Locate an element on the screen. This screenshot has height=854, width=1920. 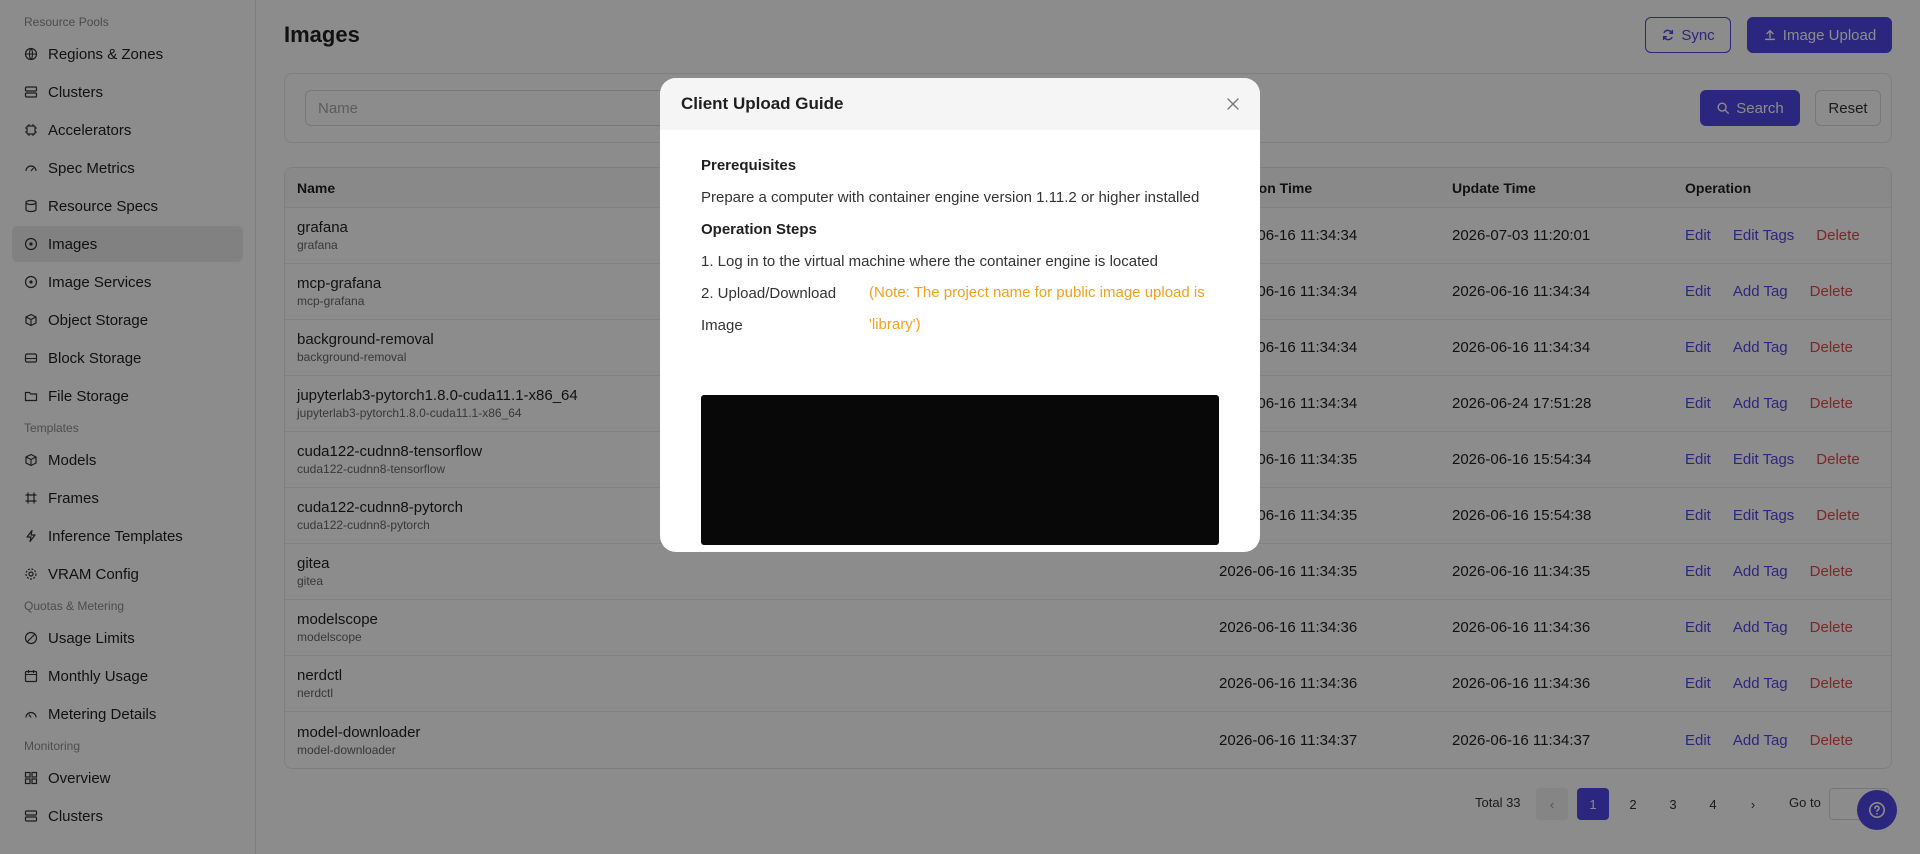
close-icon is located at coordinates (1233, 104).